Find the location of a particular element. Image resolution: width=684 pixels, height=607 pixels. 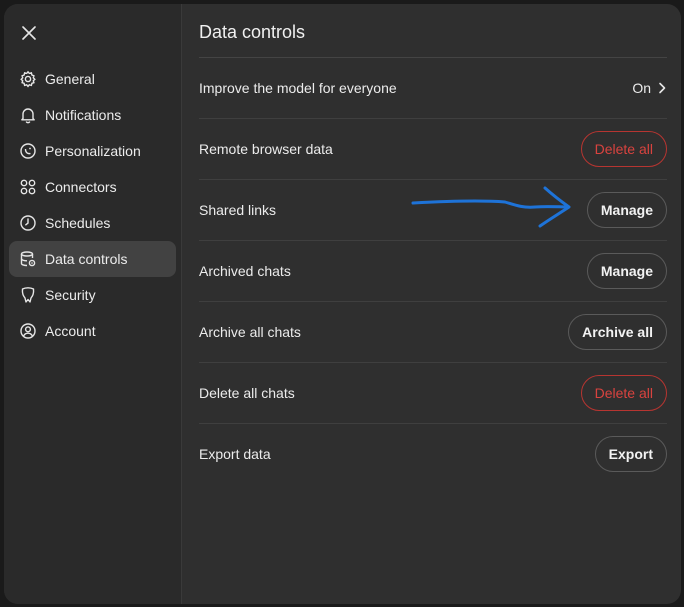

close-button is located at coordinates (29, 33).